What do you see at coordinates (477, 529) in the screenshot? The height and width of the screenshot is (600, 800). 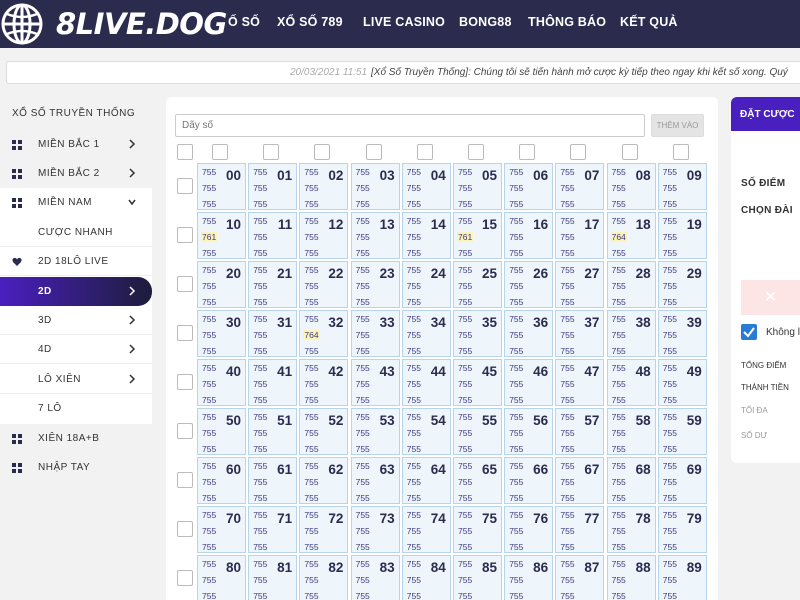 I see `number-cell-75: 75 755 755 755` at bounding box center [477, 529].